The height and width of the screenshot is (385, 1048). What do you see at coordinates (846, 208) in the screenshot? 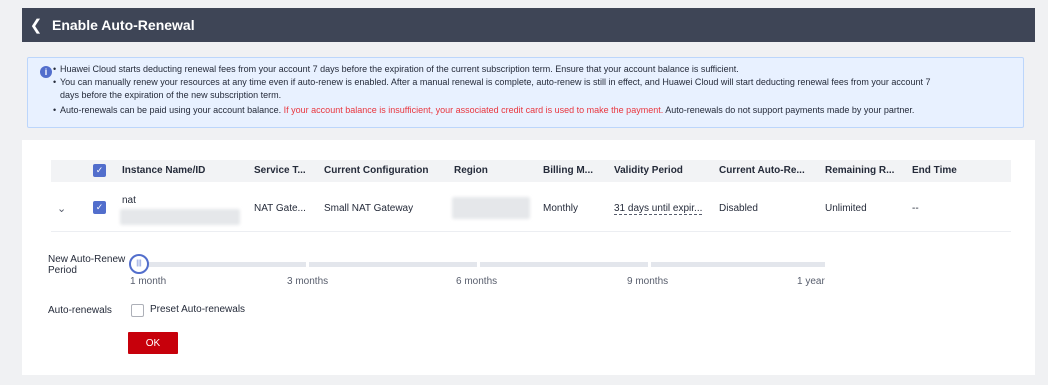
I see `remaining-renewals-cell: Unlimited` at bounding box center [846, 208].